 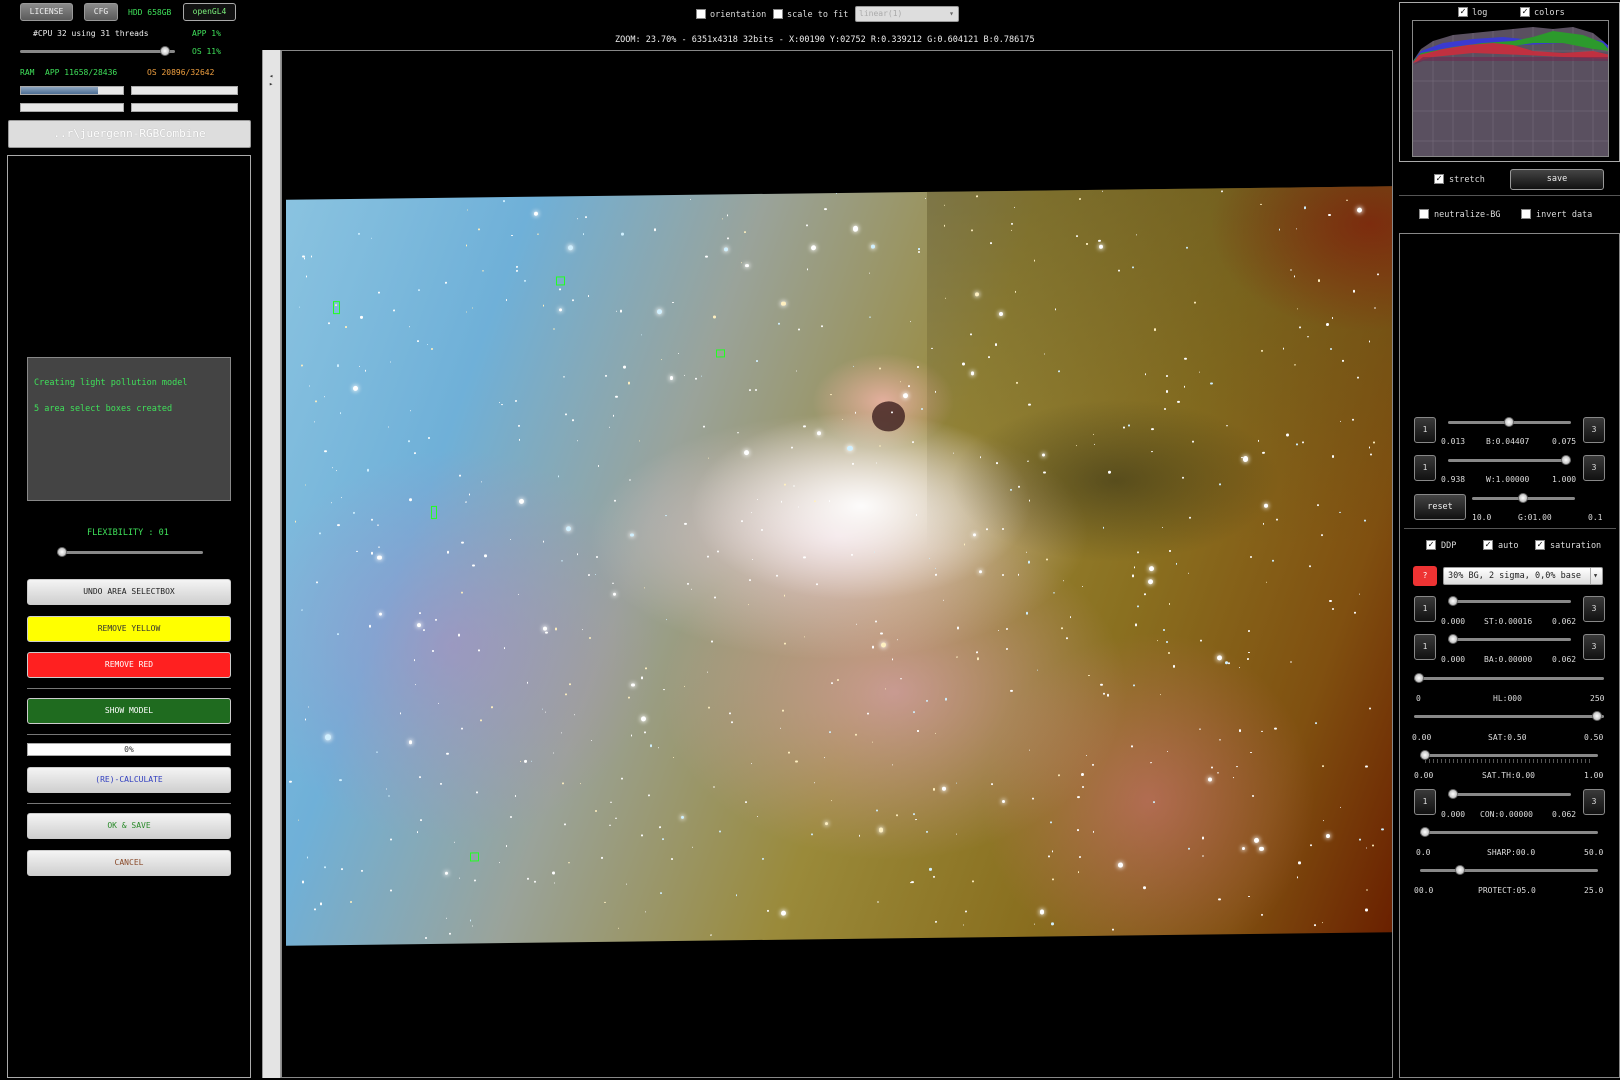 What do you see at coordinates (1594, 647) in the screenshot?
I see `ba-step-3-button: 3` at bounding box center [1594, 647].